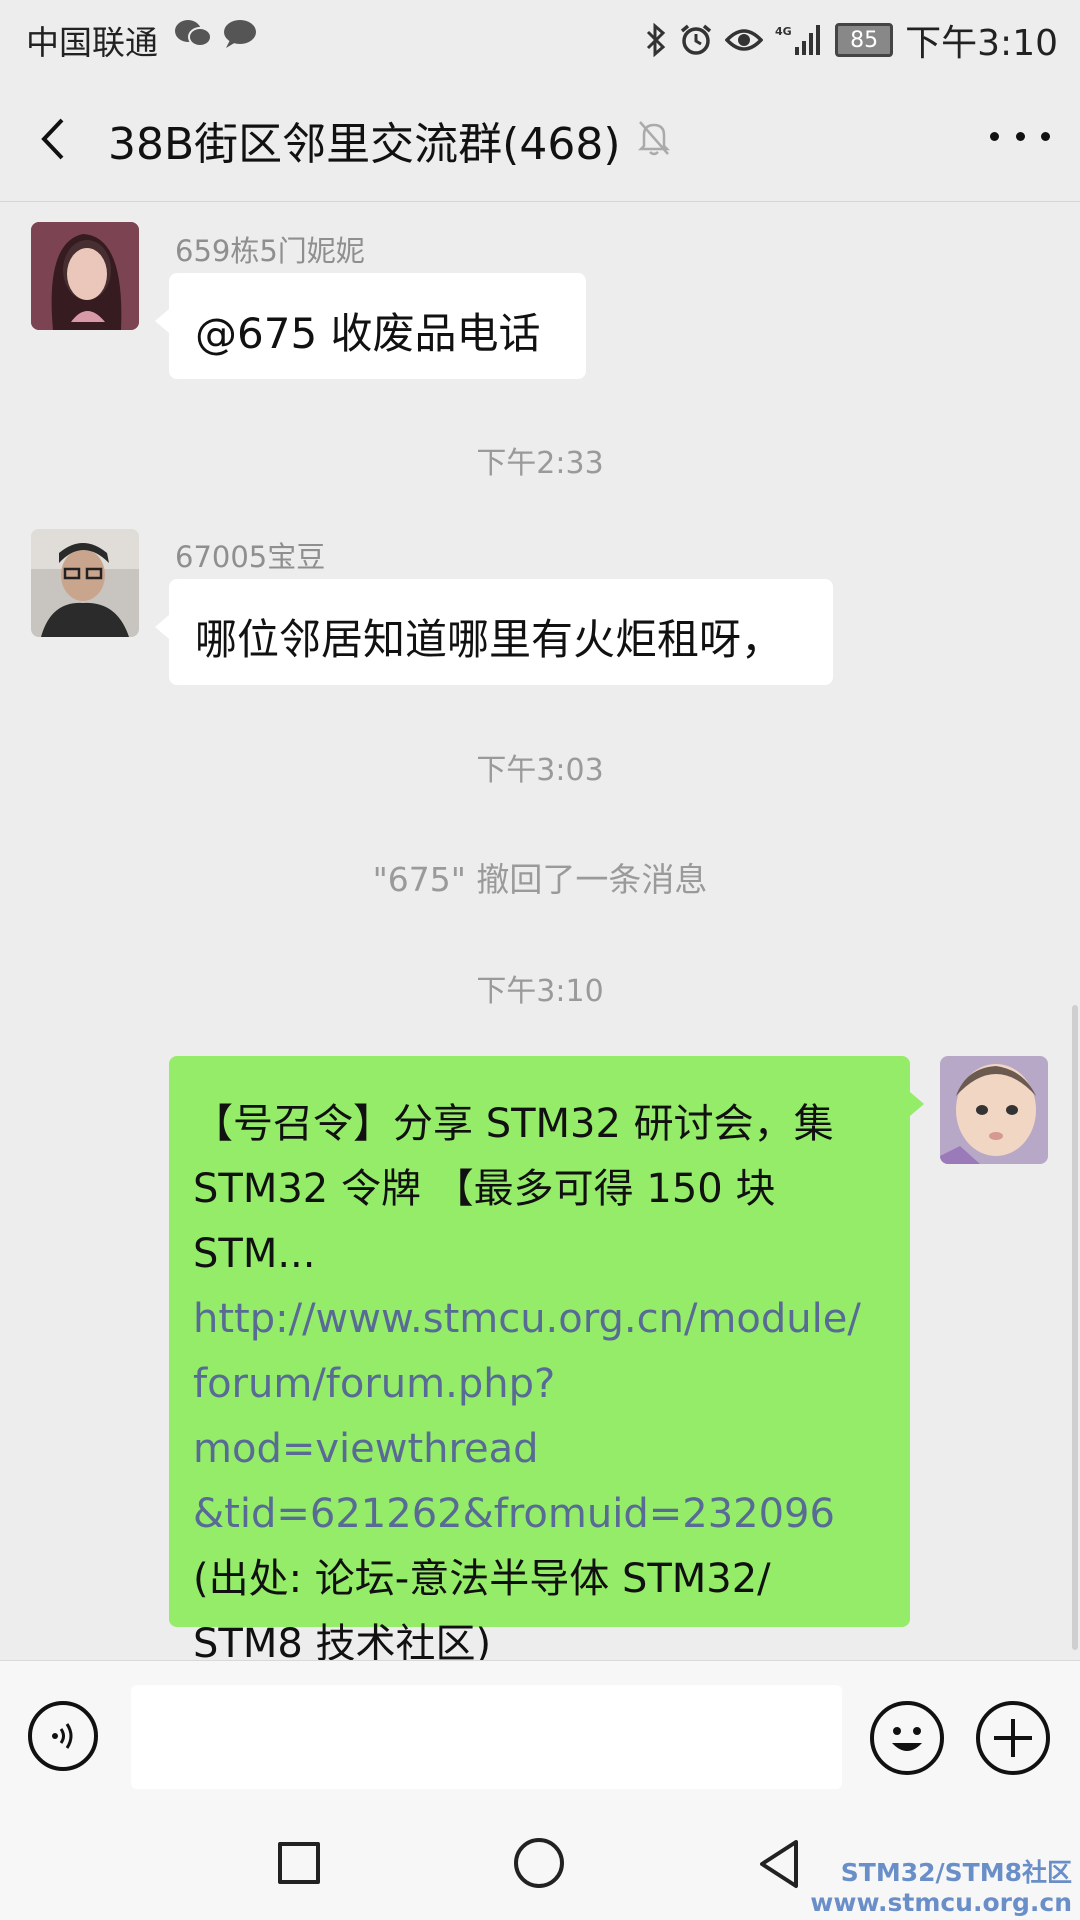  What do you see at coordinates (250, 557) in the screenshot?
I see `sender-name: 67005宝豆` at bounding box center [250, 557].